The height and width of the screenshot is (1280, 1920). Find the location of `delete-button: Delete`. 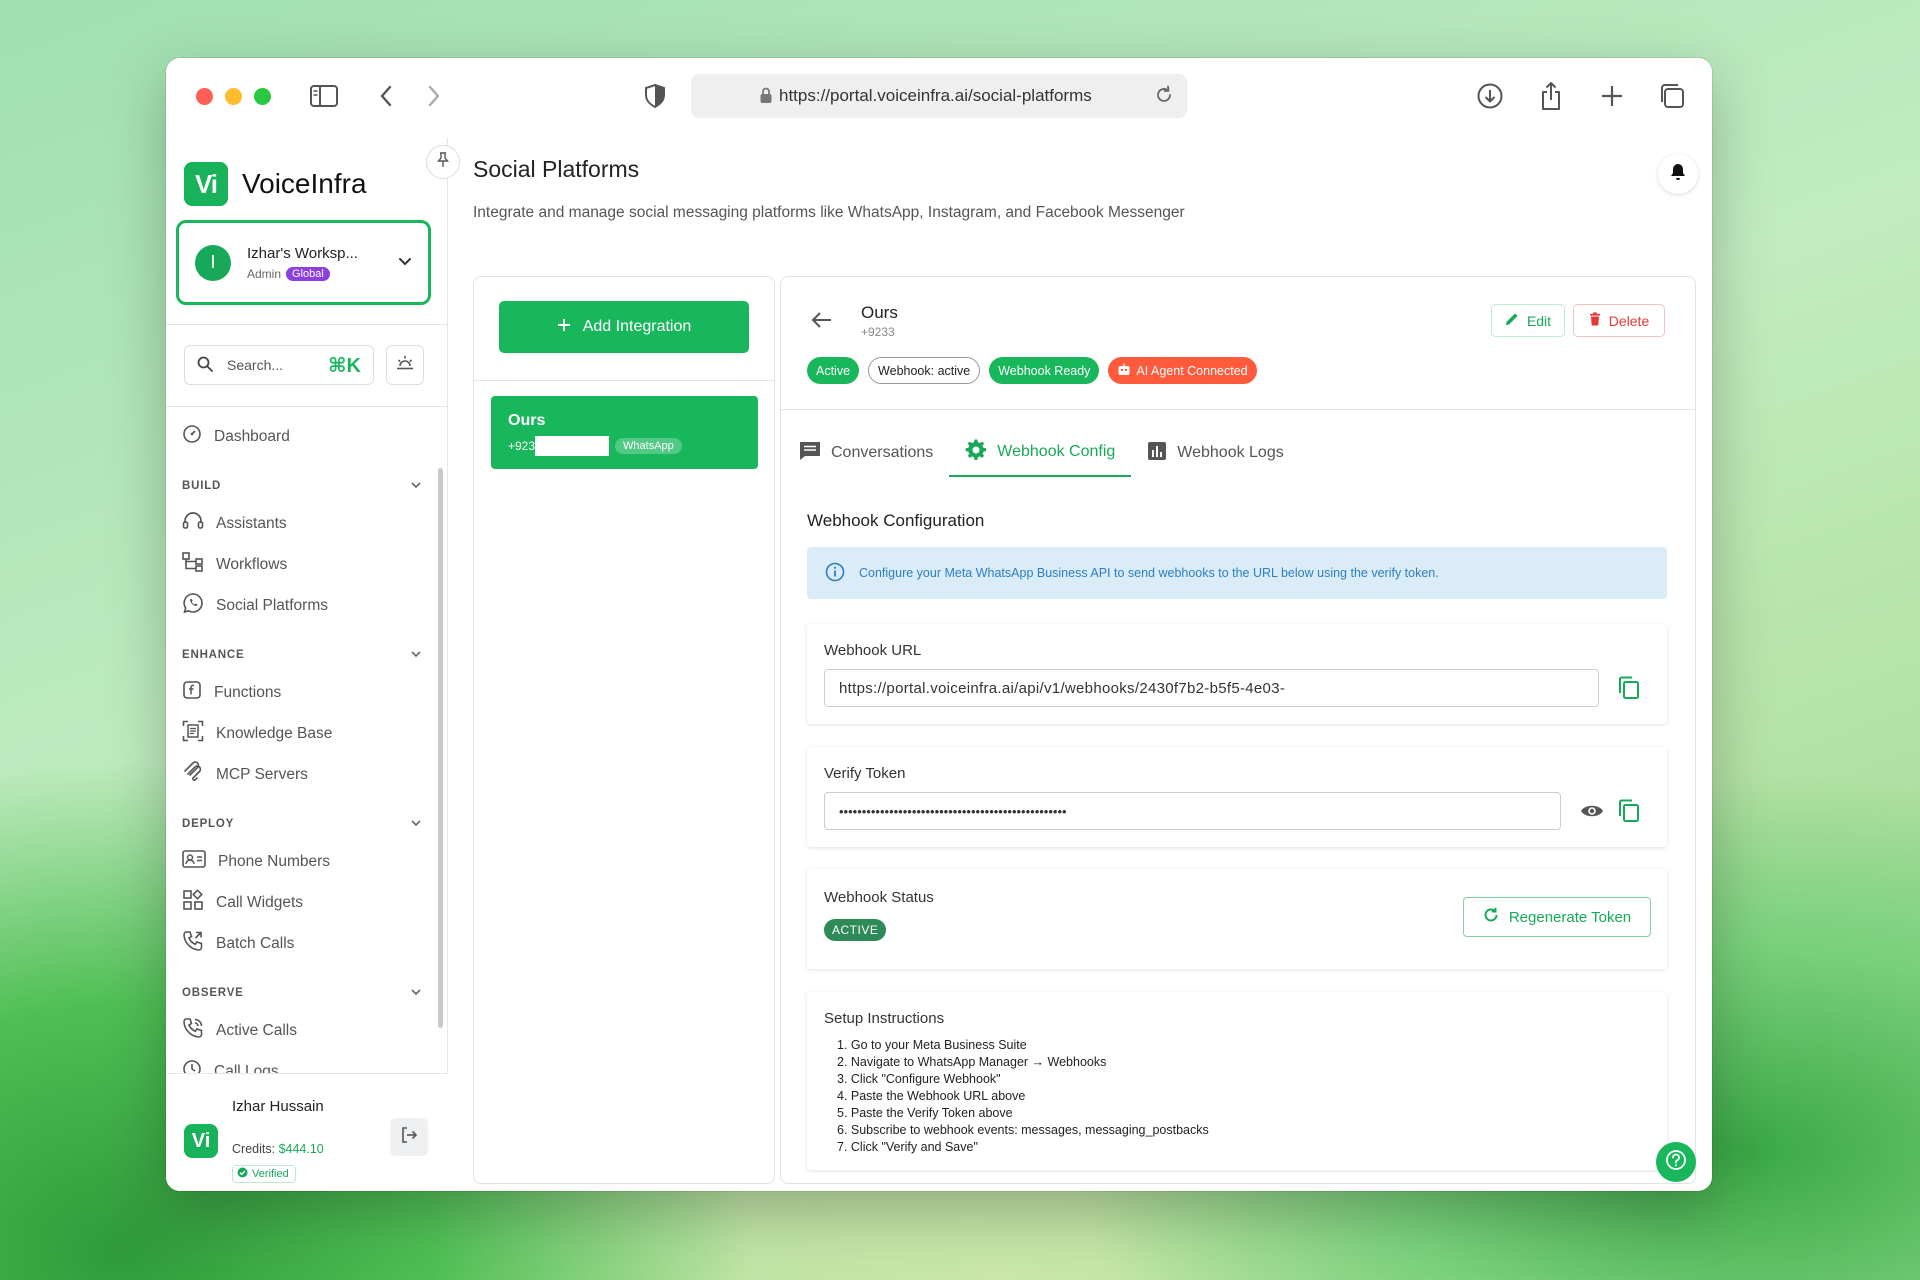

delete-button: Delete is located at coordinates (1619, 320).